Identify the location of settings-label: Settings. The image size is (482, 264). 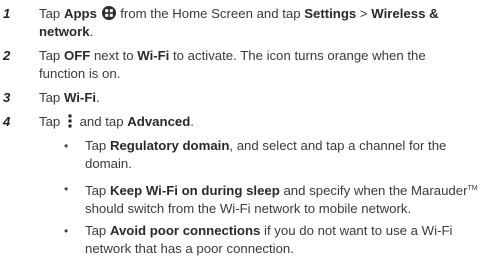
(330, 13).